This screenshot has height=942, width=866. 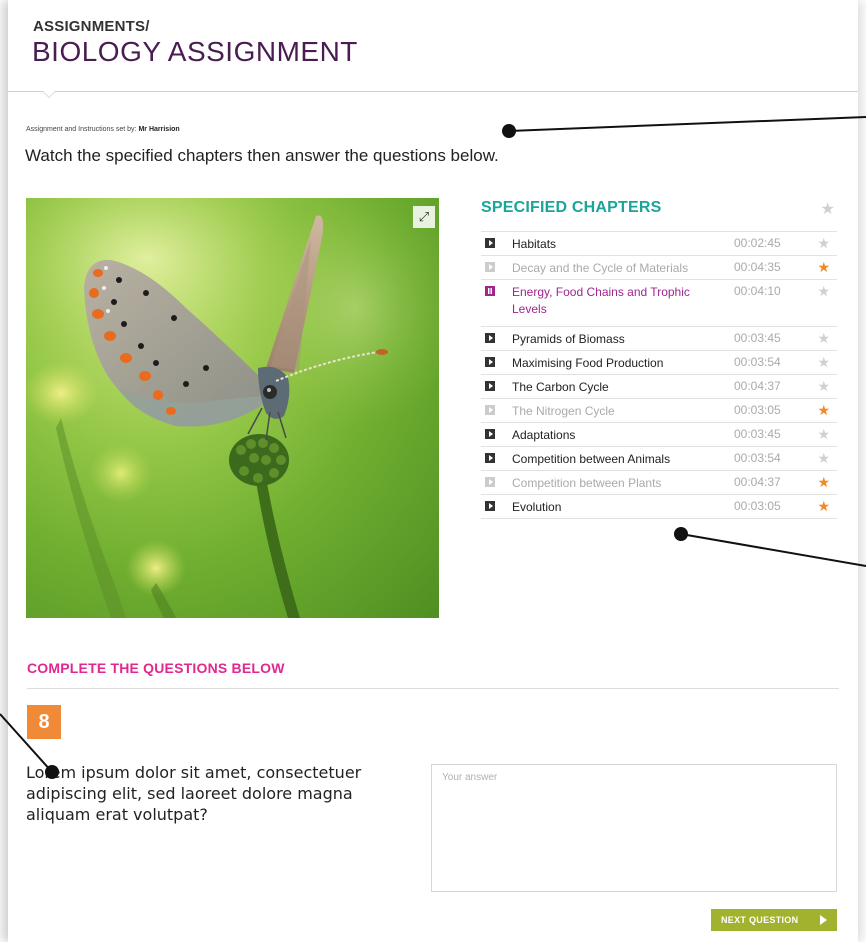 What do you see at coordinates (612, 507) in the screenshot?
I see `chapter-title: Evolution` at bounding box center [612, 507].